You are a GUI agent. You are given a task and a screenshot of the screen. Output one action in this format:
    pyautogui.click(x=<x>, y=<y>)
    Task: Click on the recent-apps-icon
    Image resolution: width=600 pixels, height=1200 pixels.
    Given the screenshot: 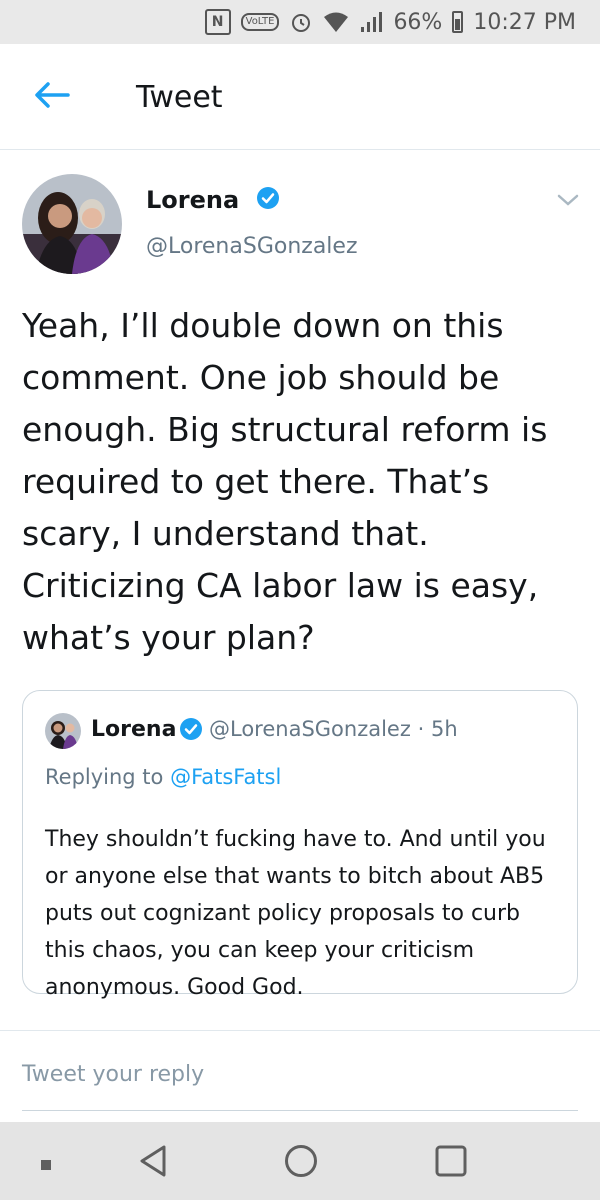 What is the action you would take?
    pyautogui.click(x=46, y=1165)
    